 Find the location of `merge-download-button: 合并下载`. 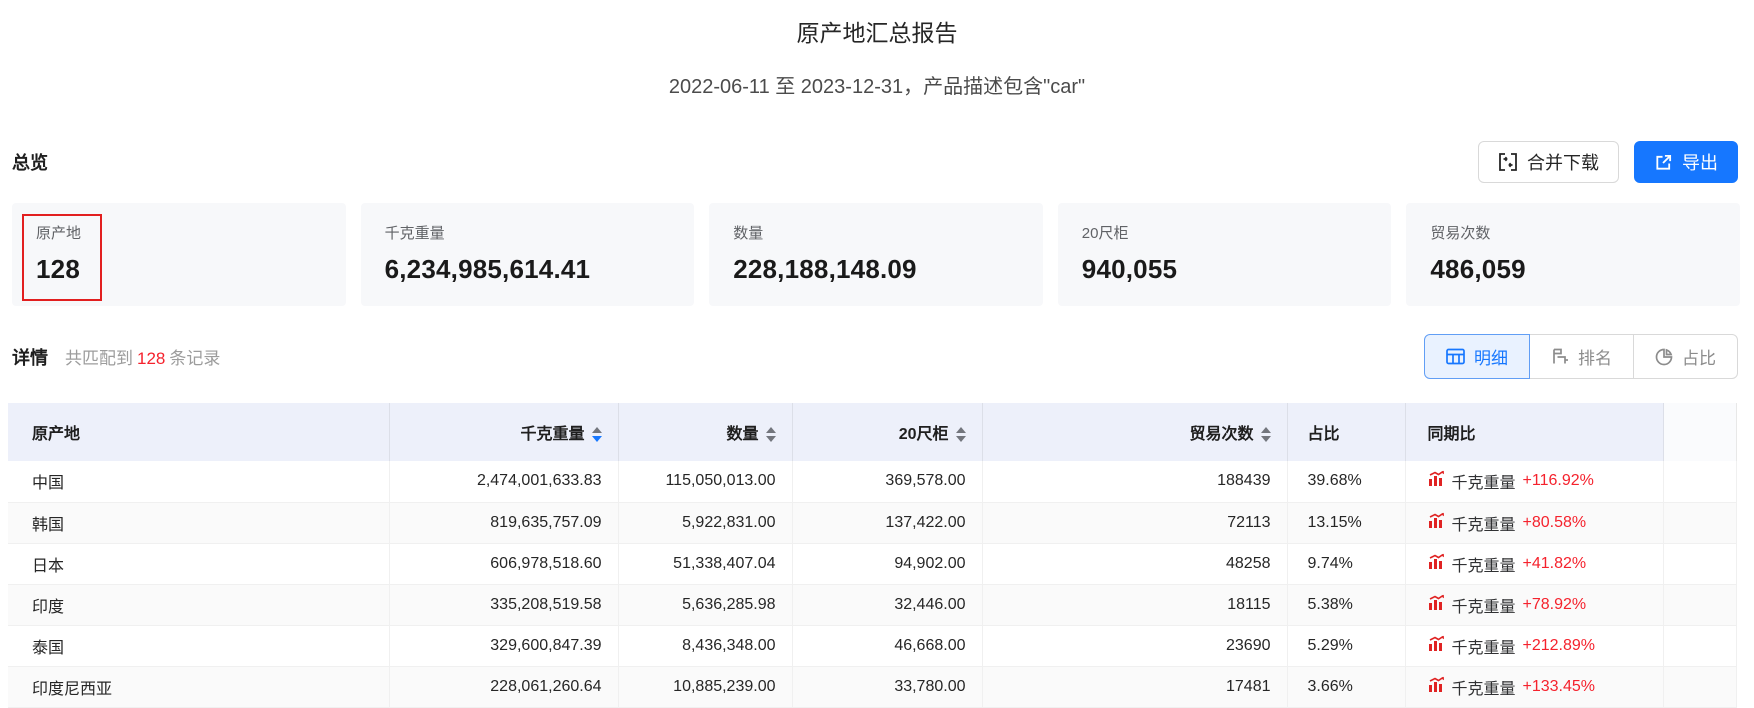

merge-download-button: 合并下载 is located at coordinates (1548, 162).